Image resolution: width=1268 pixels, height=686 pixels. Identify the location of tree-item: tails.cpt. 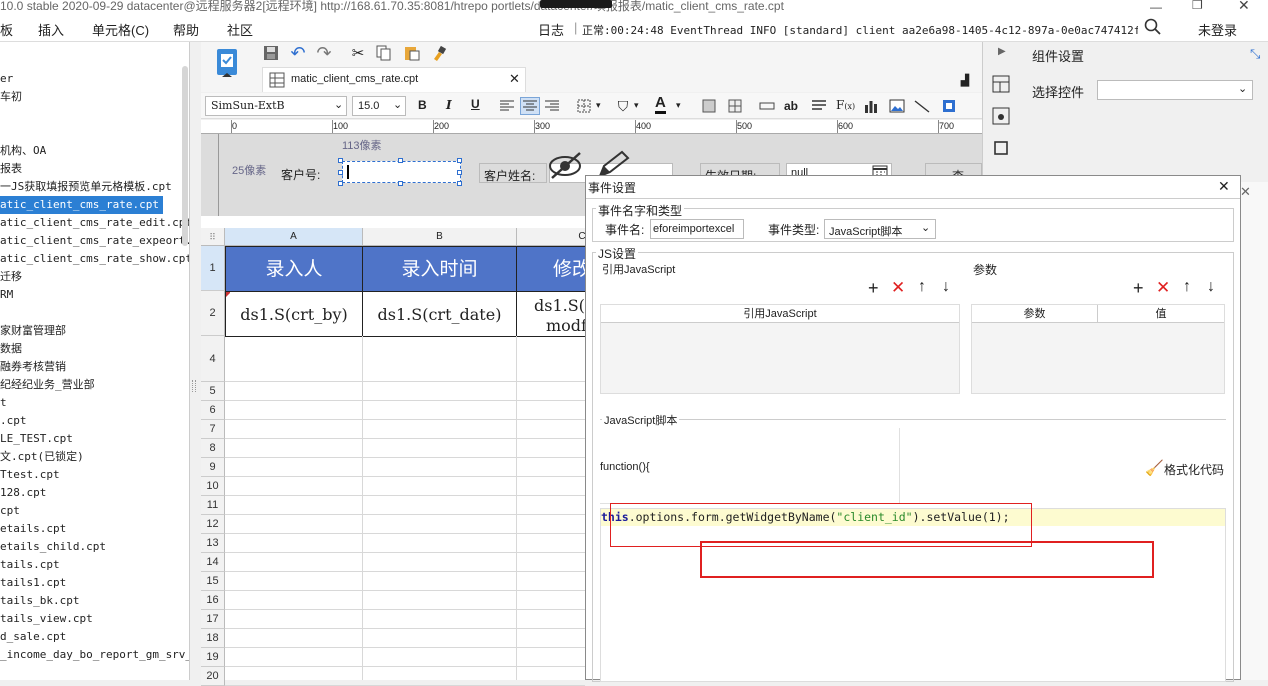
(30, 565).